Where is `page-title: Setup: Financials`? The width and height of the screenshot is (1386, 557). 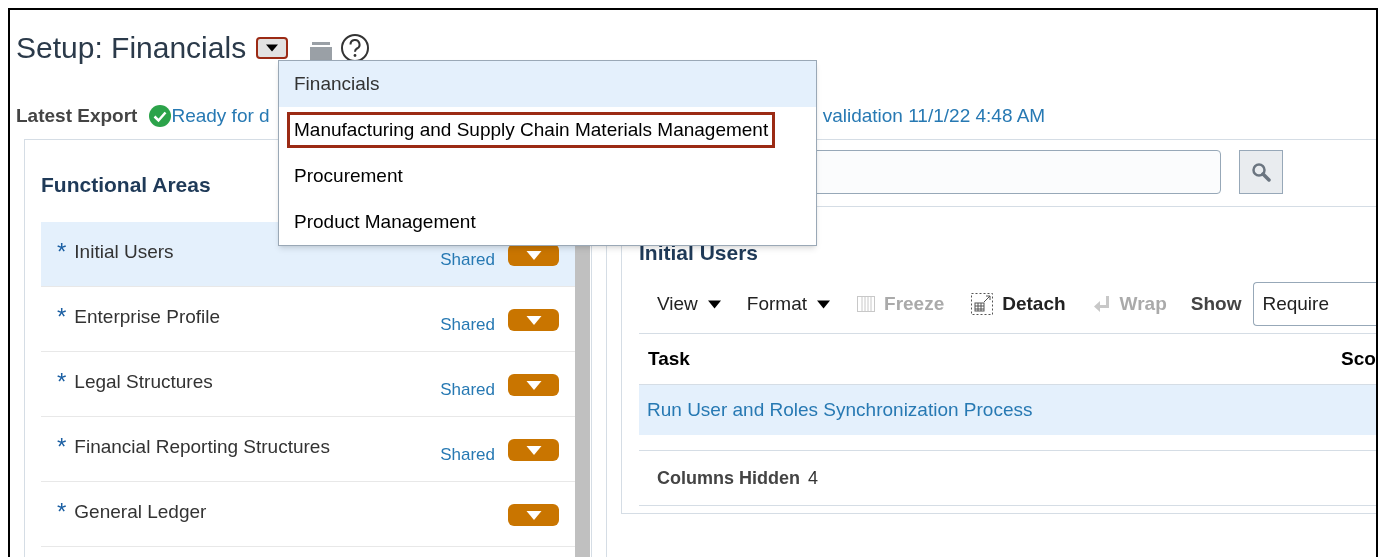 page-title: Setup: Financials is located at coordinates (131, 48).